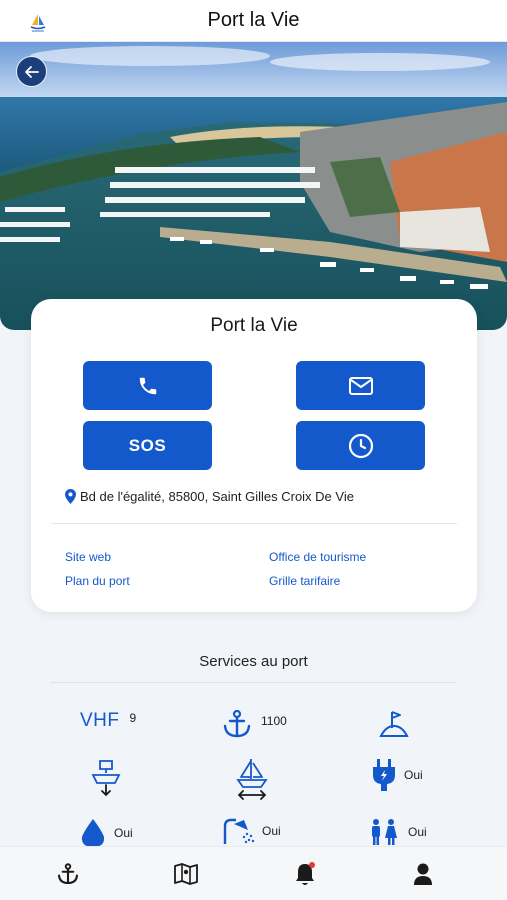  What do you see at coordinates (123, 833) in the screenshot?
I see `water-value: Oui` at bounding box center [123, 833].